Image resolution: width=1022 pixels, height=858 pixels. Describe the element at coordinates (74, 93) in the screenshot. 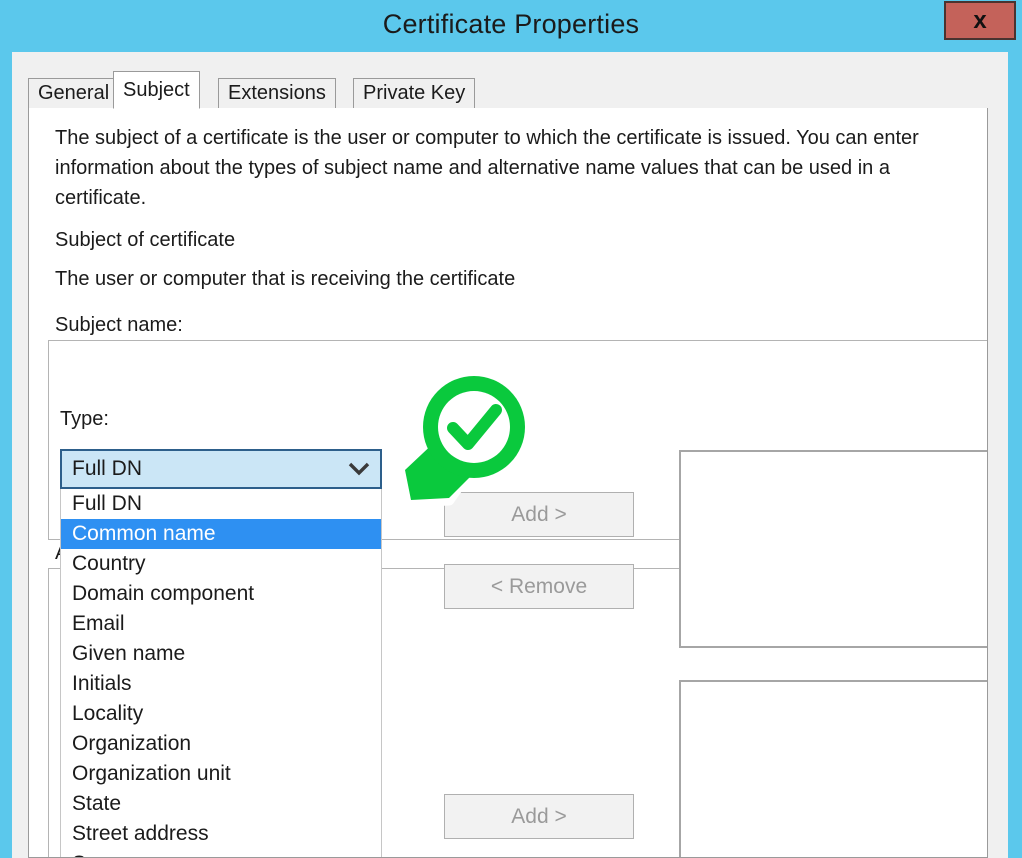

I see `tab-general: General` at that location.